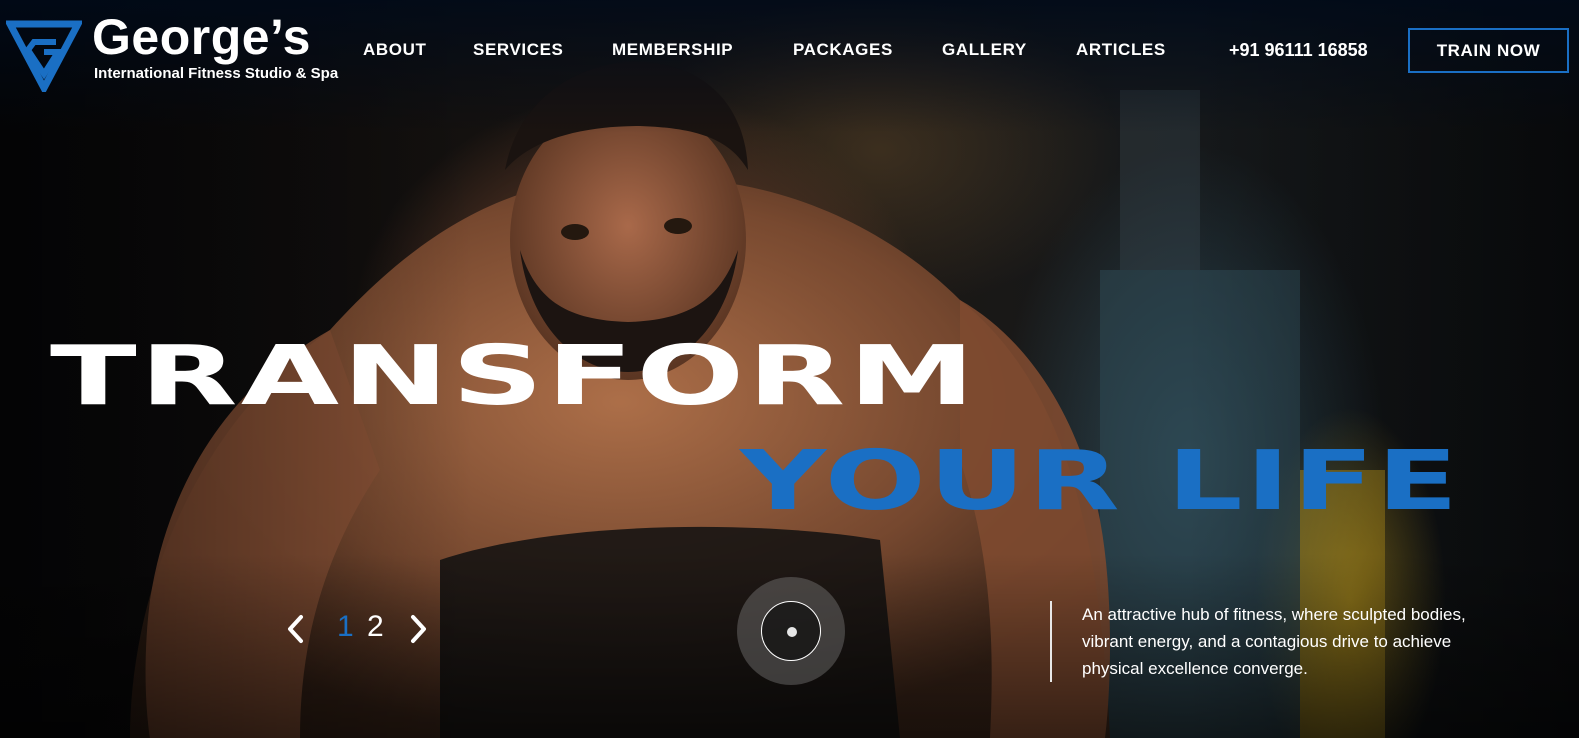 The width and height of the screenshot is (1579, 738). Describe the element at coordinates (363, 630) in the screenshot. I see `slider-pagination: 1 2` at that location.